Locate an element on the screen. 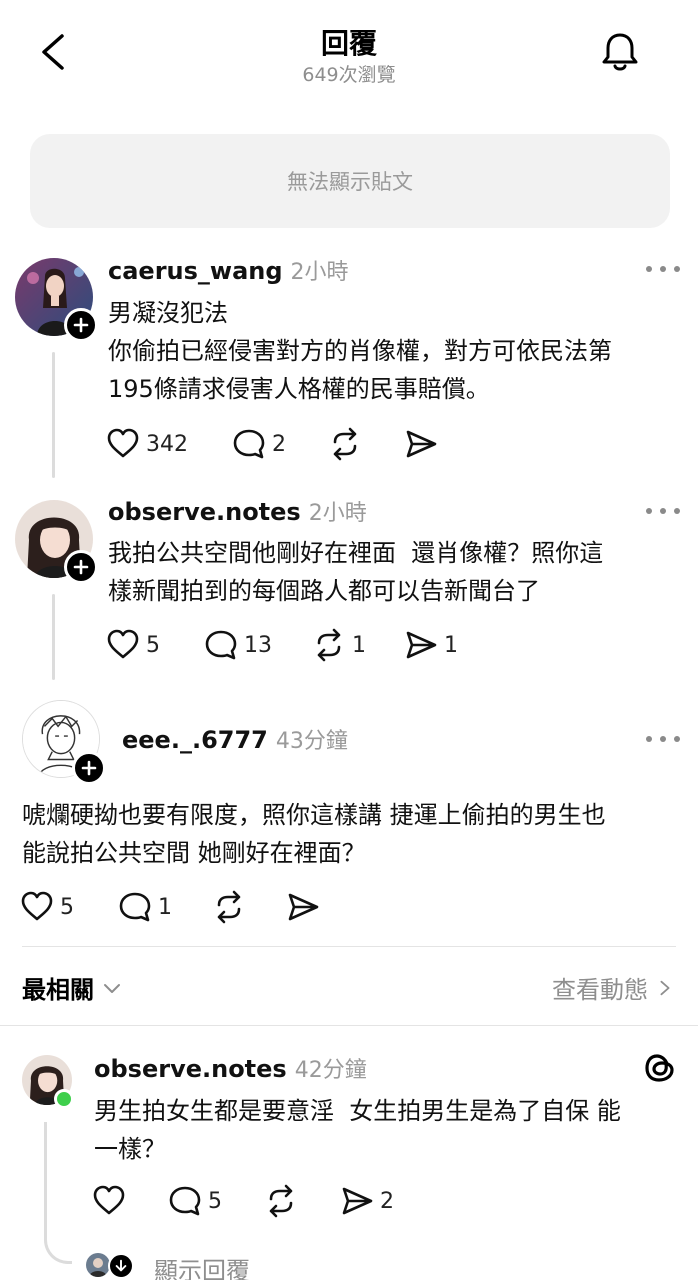 The image size is (698, 1280). comment-line: 195條請求侵害人格權的民事賠償。 is located at coordinates (299, 389).